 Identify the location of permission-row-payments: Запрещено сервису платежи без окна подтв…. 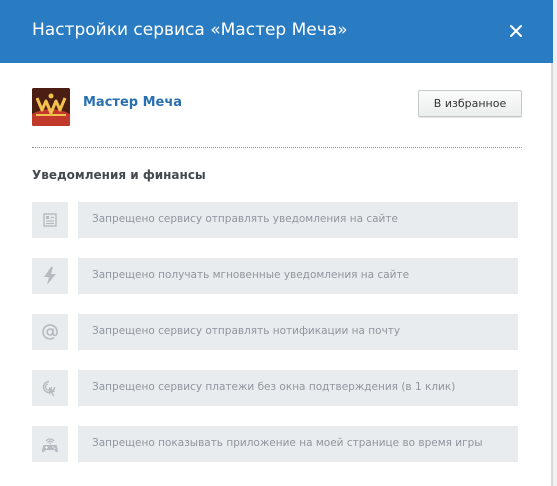
(275, 388).